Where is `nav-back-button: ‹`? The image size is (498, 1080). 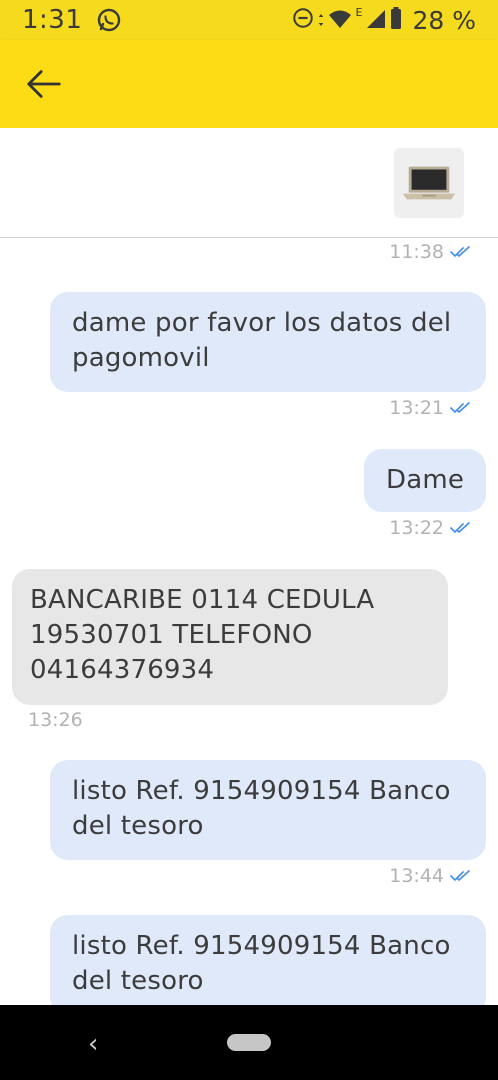
nav-back-button: ‹ is located at coordinates (93, 1044).